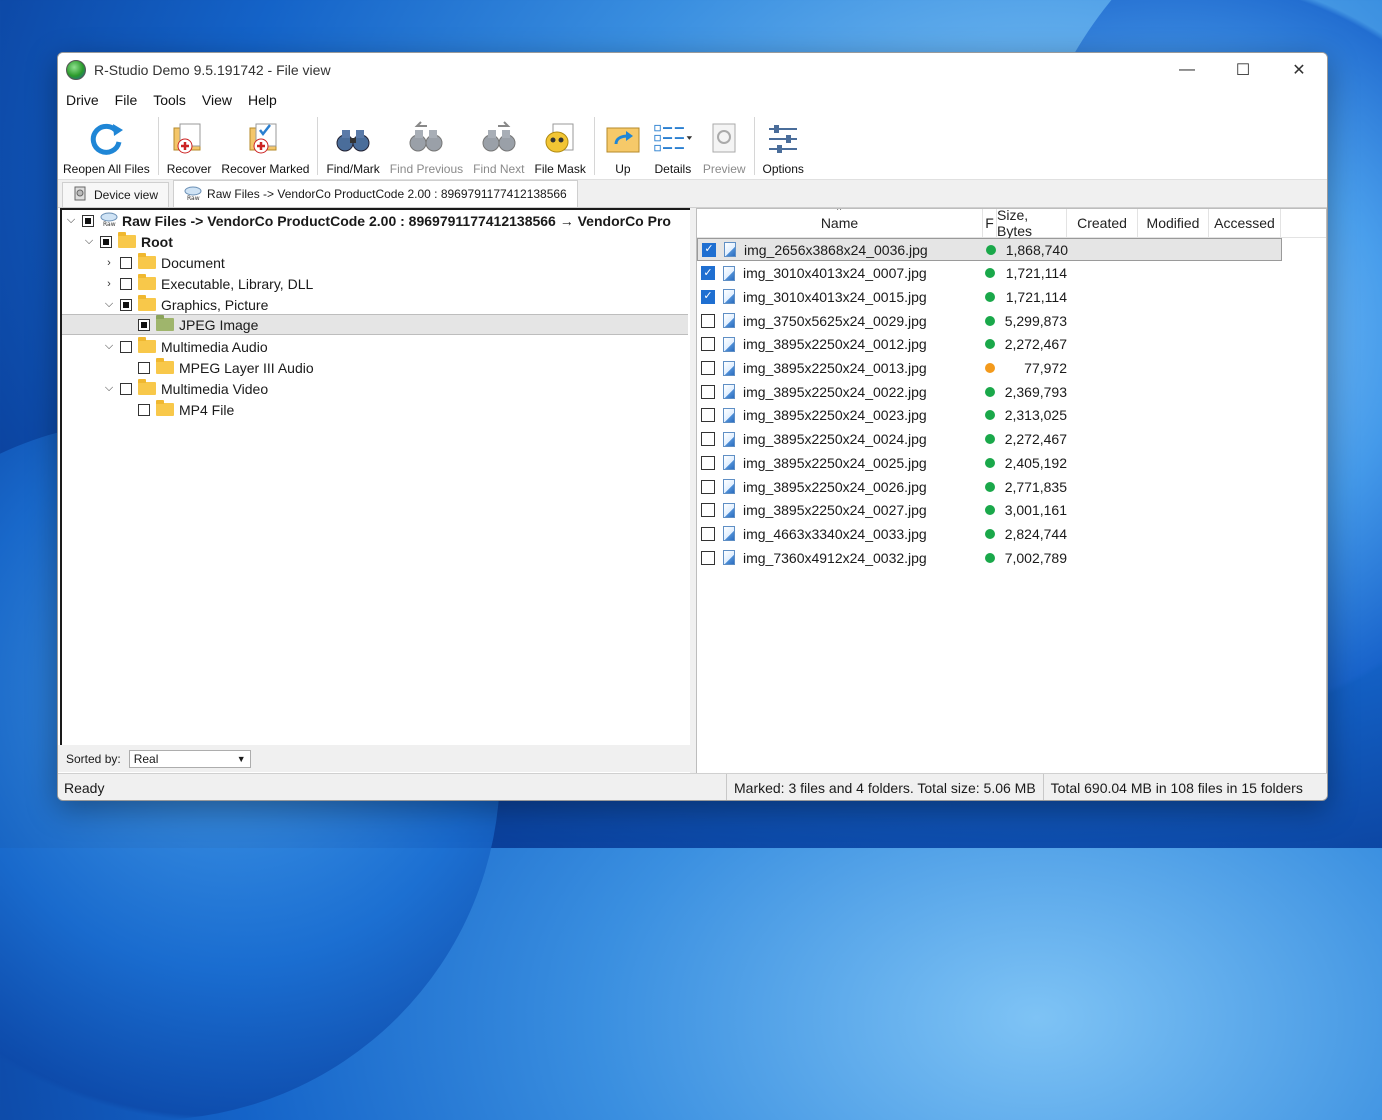  What do you see at coordinates (989, 249) in the screenshot?
I see `file-row: img_2656x3868x24_0036.jpg 1,868,740` at bounding box center [989, 249].